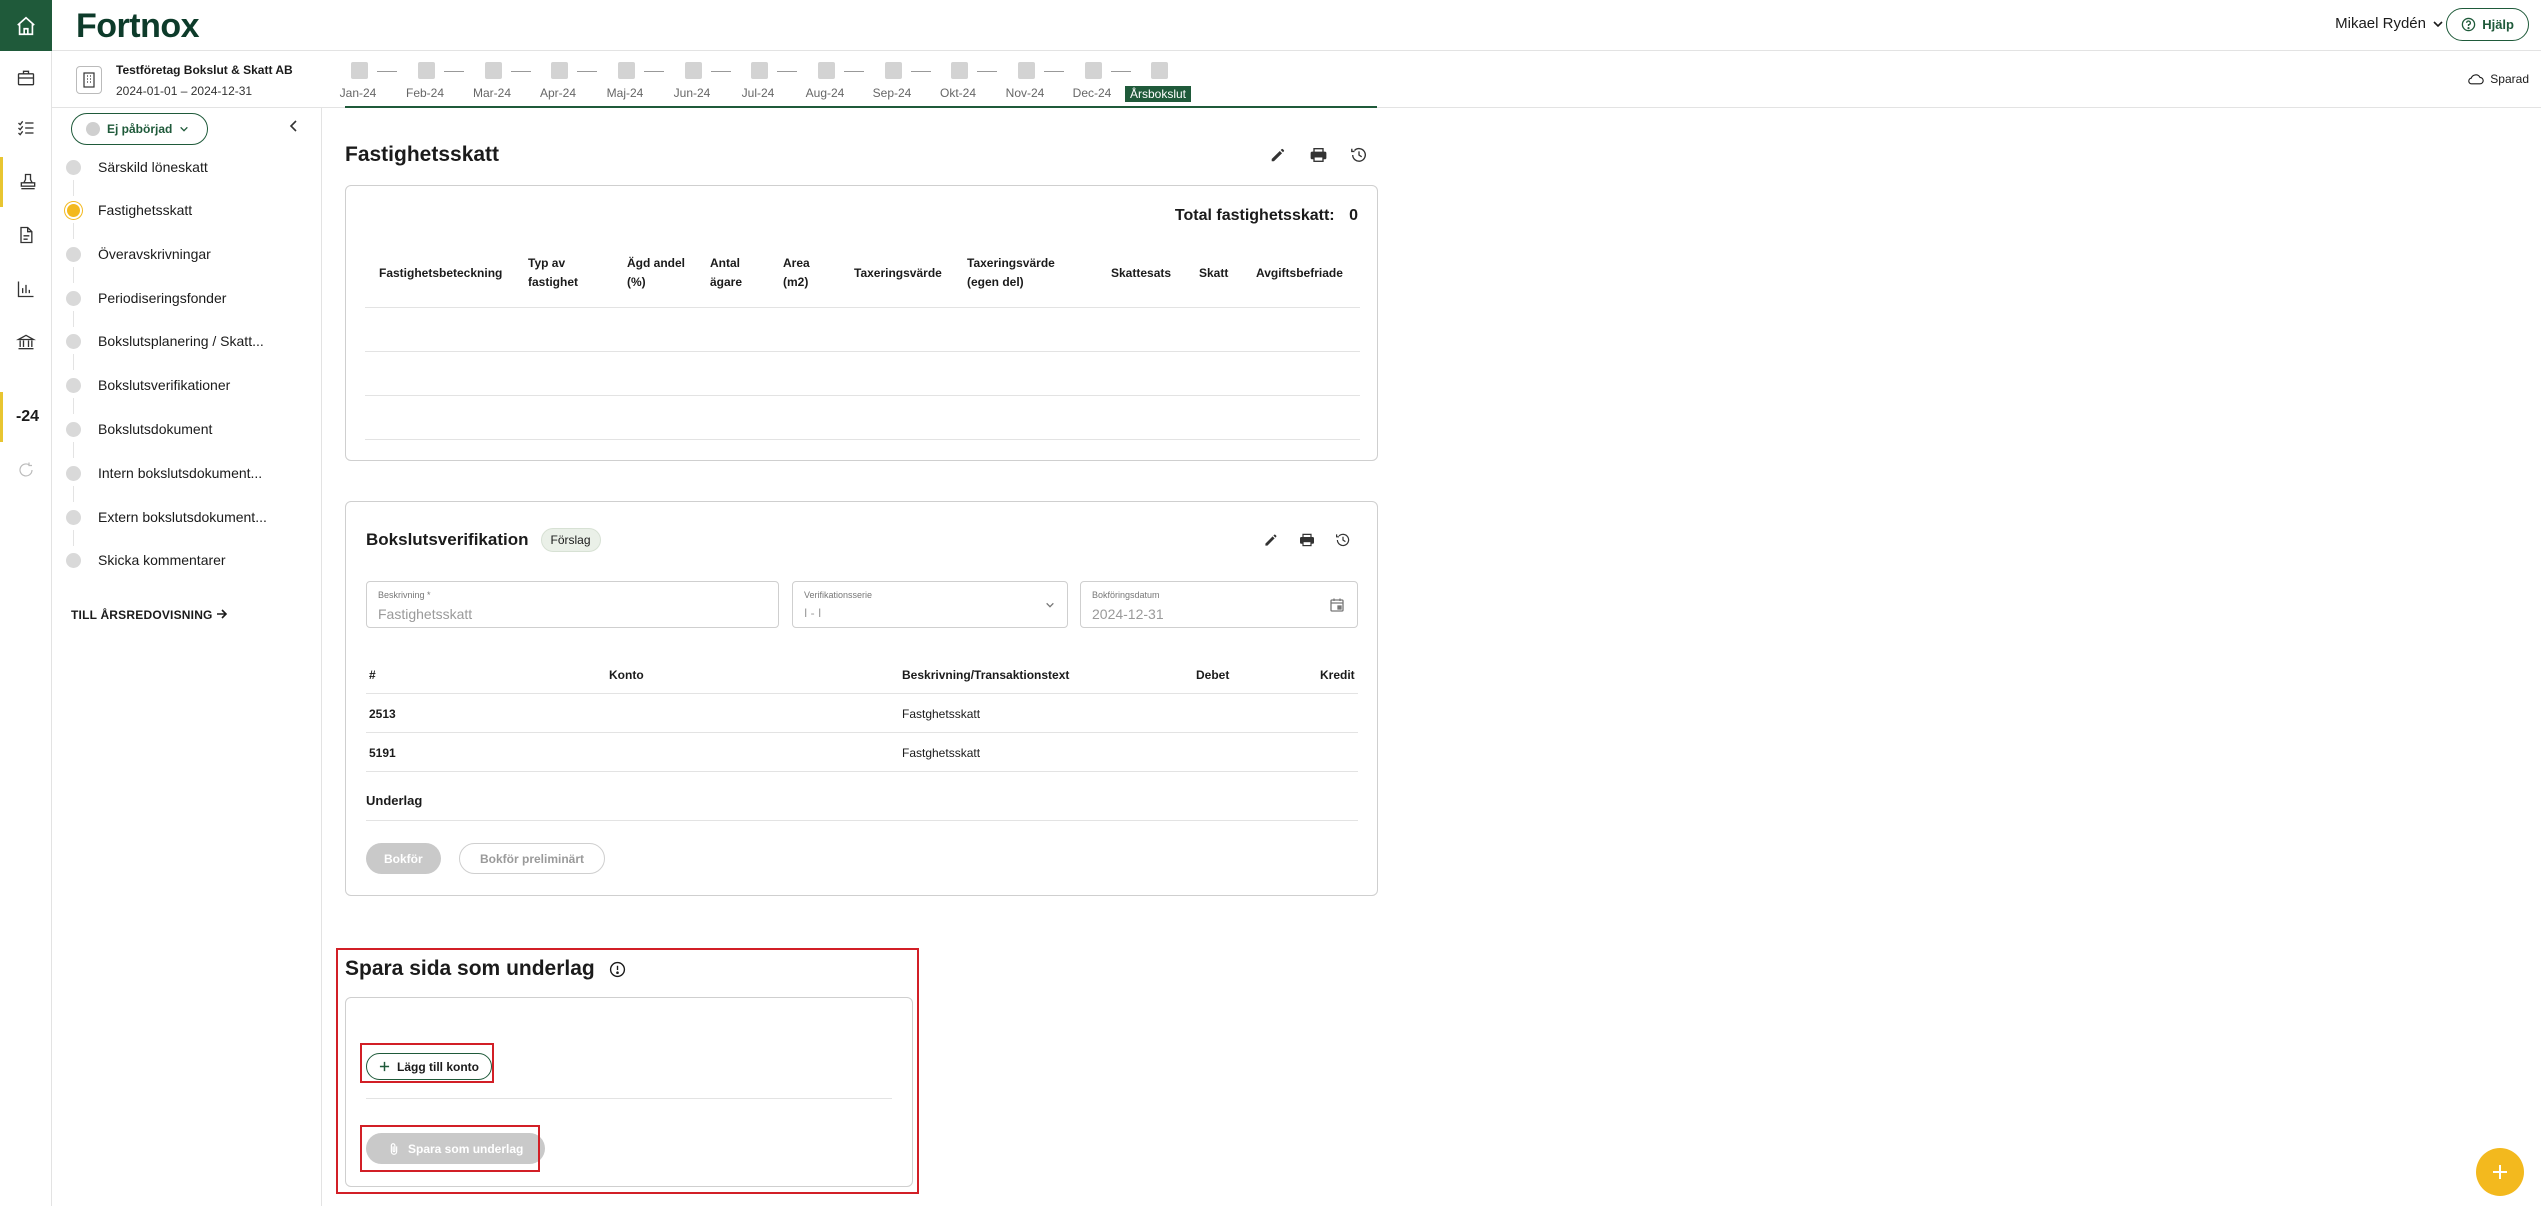 The width and height of the screenshot is (2541, 1206). What do you see at coordinates (139, 129) in the screenshot?
I see `status-dropdown: Ej påbörjad` at bounding box center [139, 129].